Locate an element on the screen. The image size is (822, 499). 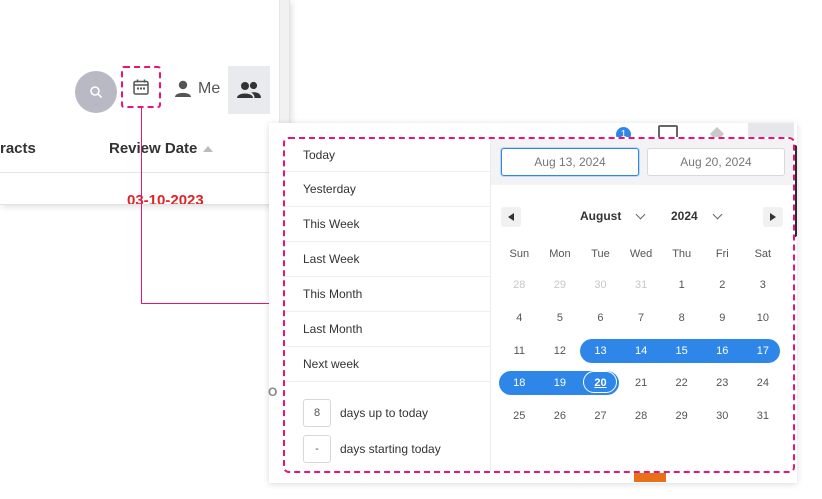
days-starting-today-label: days starting today is located at coordinates (390, 449).